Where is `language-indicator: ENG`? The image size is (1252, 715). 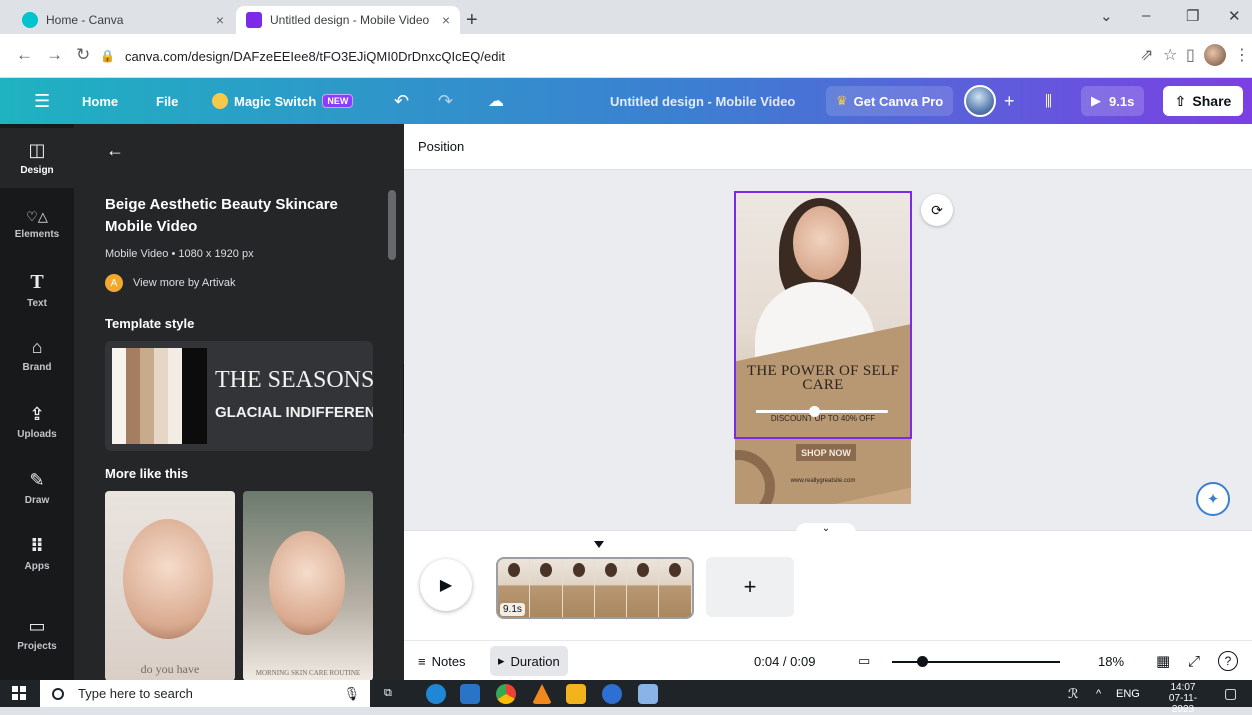 language-indicator: ENG is located at coordinates (1128, 693).